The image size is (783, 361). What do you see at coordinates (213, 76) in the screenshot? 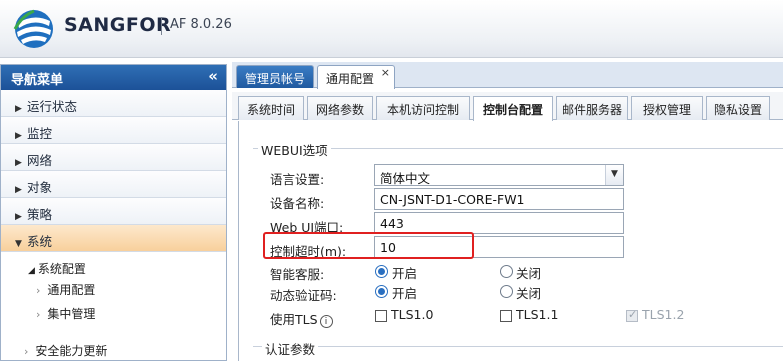
I see `collapse-sidebar-icon: «` at bounding box center [213, 76].